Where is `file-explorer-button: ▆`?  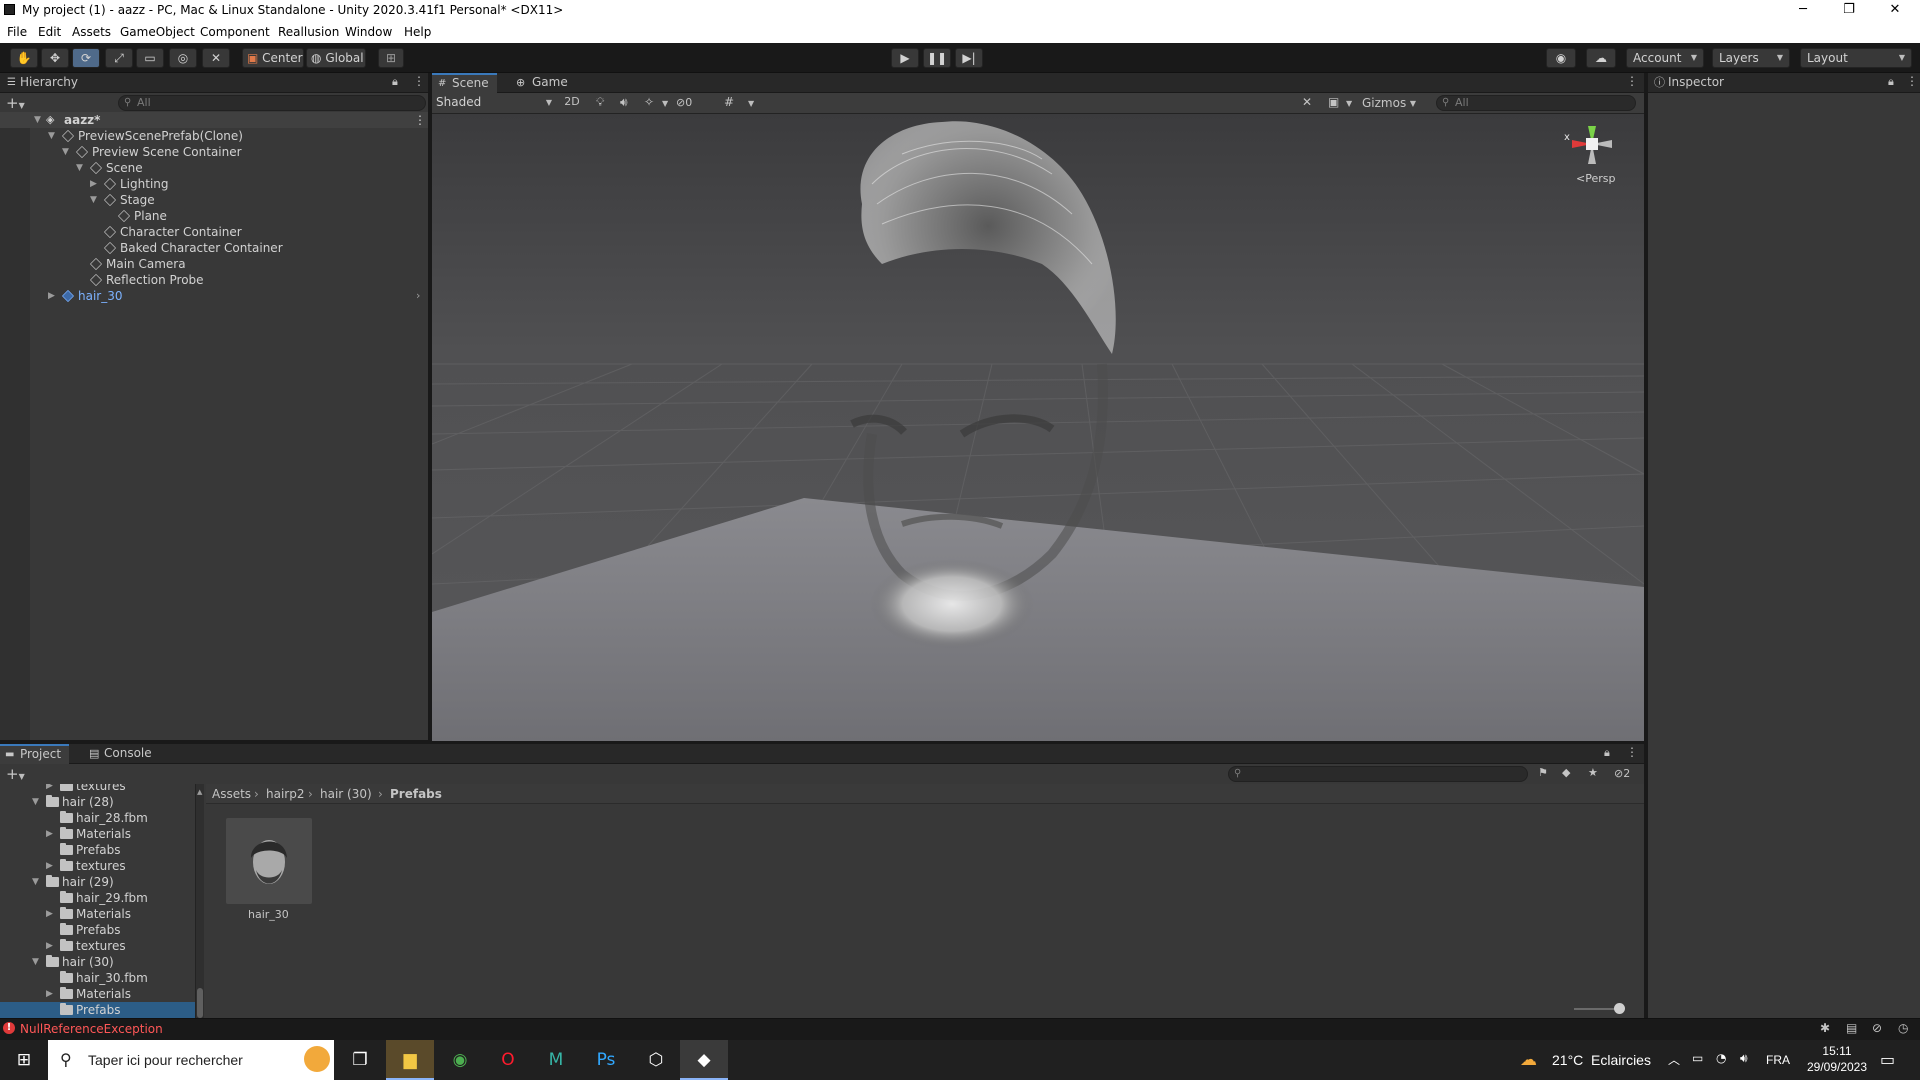
file-explorer-button: ▆ is located at coordinates (410, 1060).